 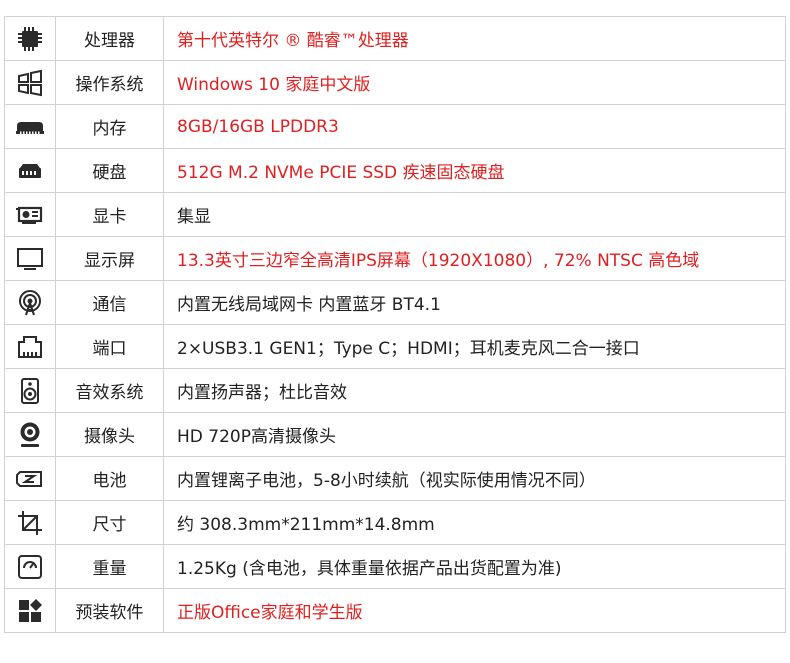 I want to click on spec-row-storage: 硬盘 512G M.2 NVMe PCIE SSD 疾速固态硬盘, so click(x=395, y=170).